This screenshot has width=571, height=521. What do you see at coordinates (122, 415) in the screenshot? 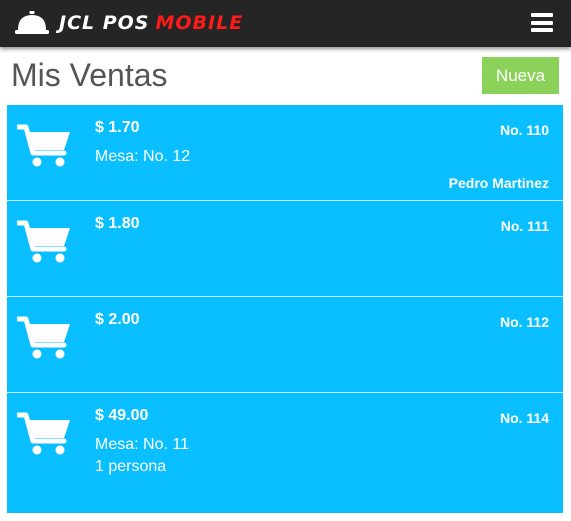
I see `sale-amount: $ 49.00` at bounding box center [122, 415].